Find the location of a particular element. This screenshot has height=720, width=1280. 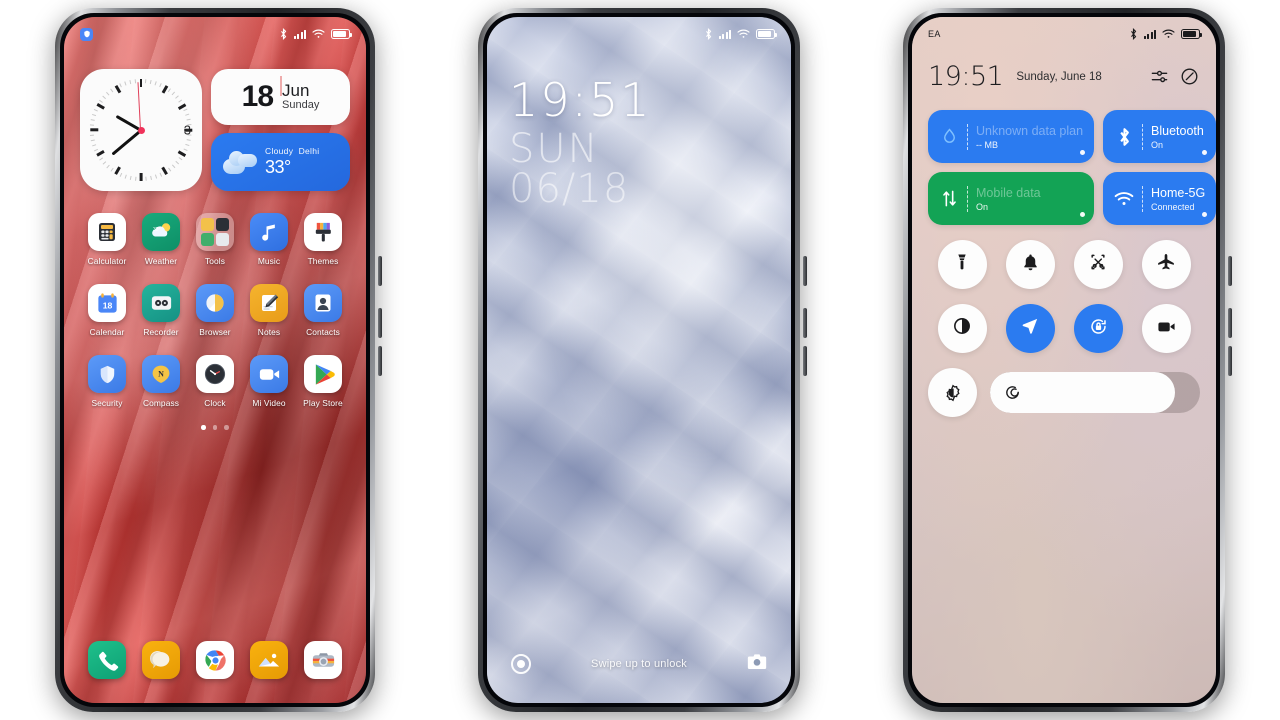

screenshot-toggle is located at coordinates (1098, 264).